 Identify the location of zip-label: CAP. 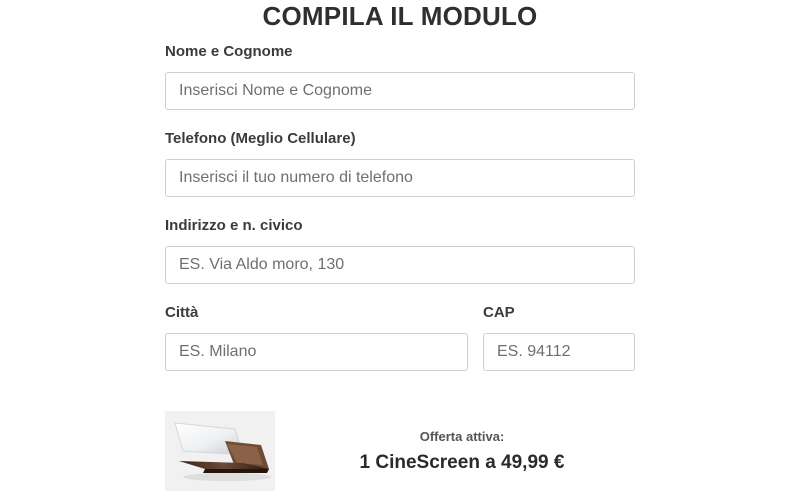
(499, 312).